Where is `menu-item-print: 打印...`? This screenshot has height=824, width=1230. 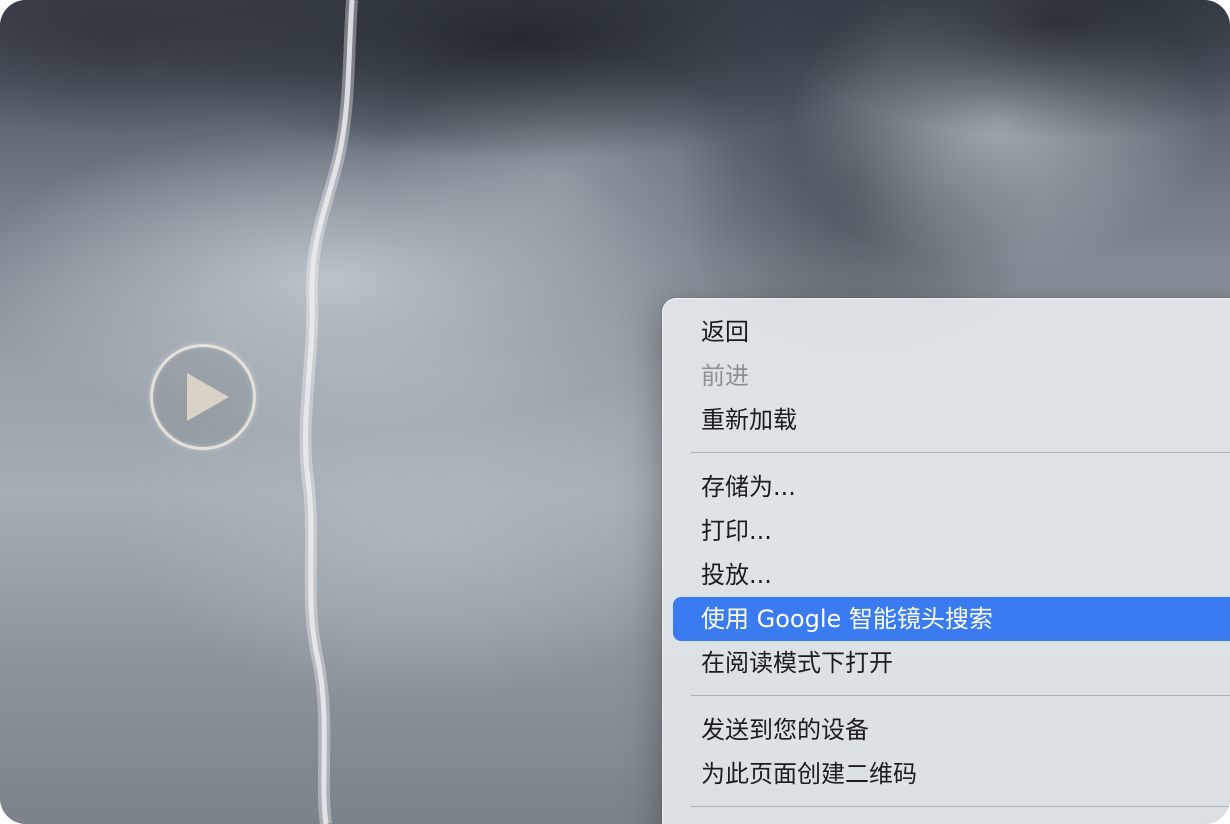
menu-item-print: 打印... is located at coordinates (951, 531).